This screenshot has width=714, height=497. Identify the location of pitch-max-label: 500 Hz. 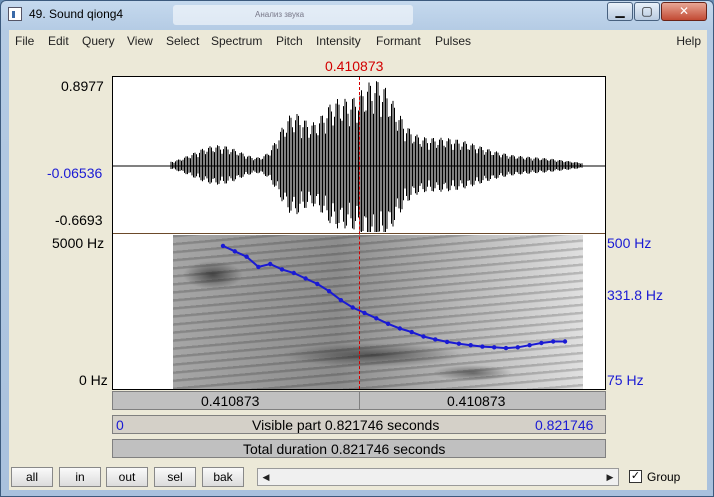
(629, 243).